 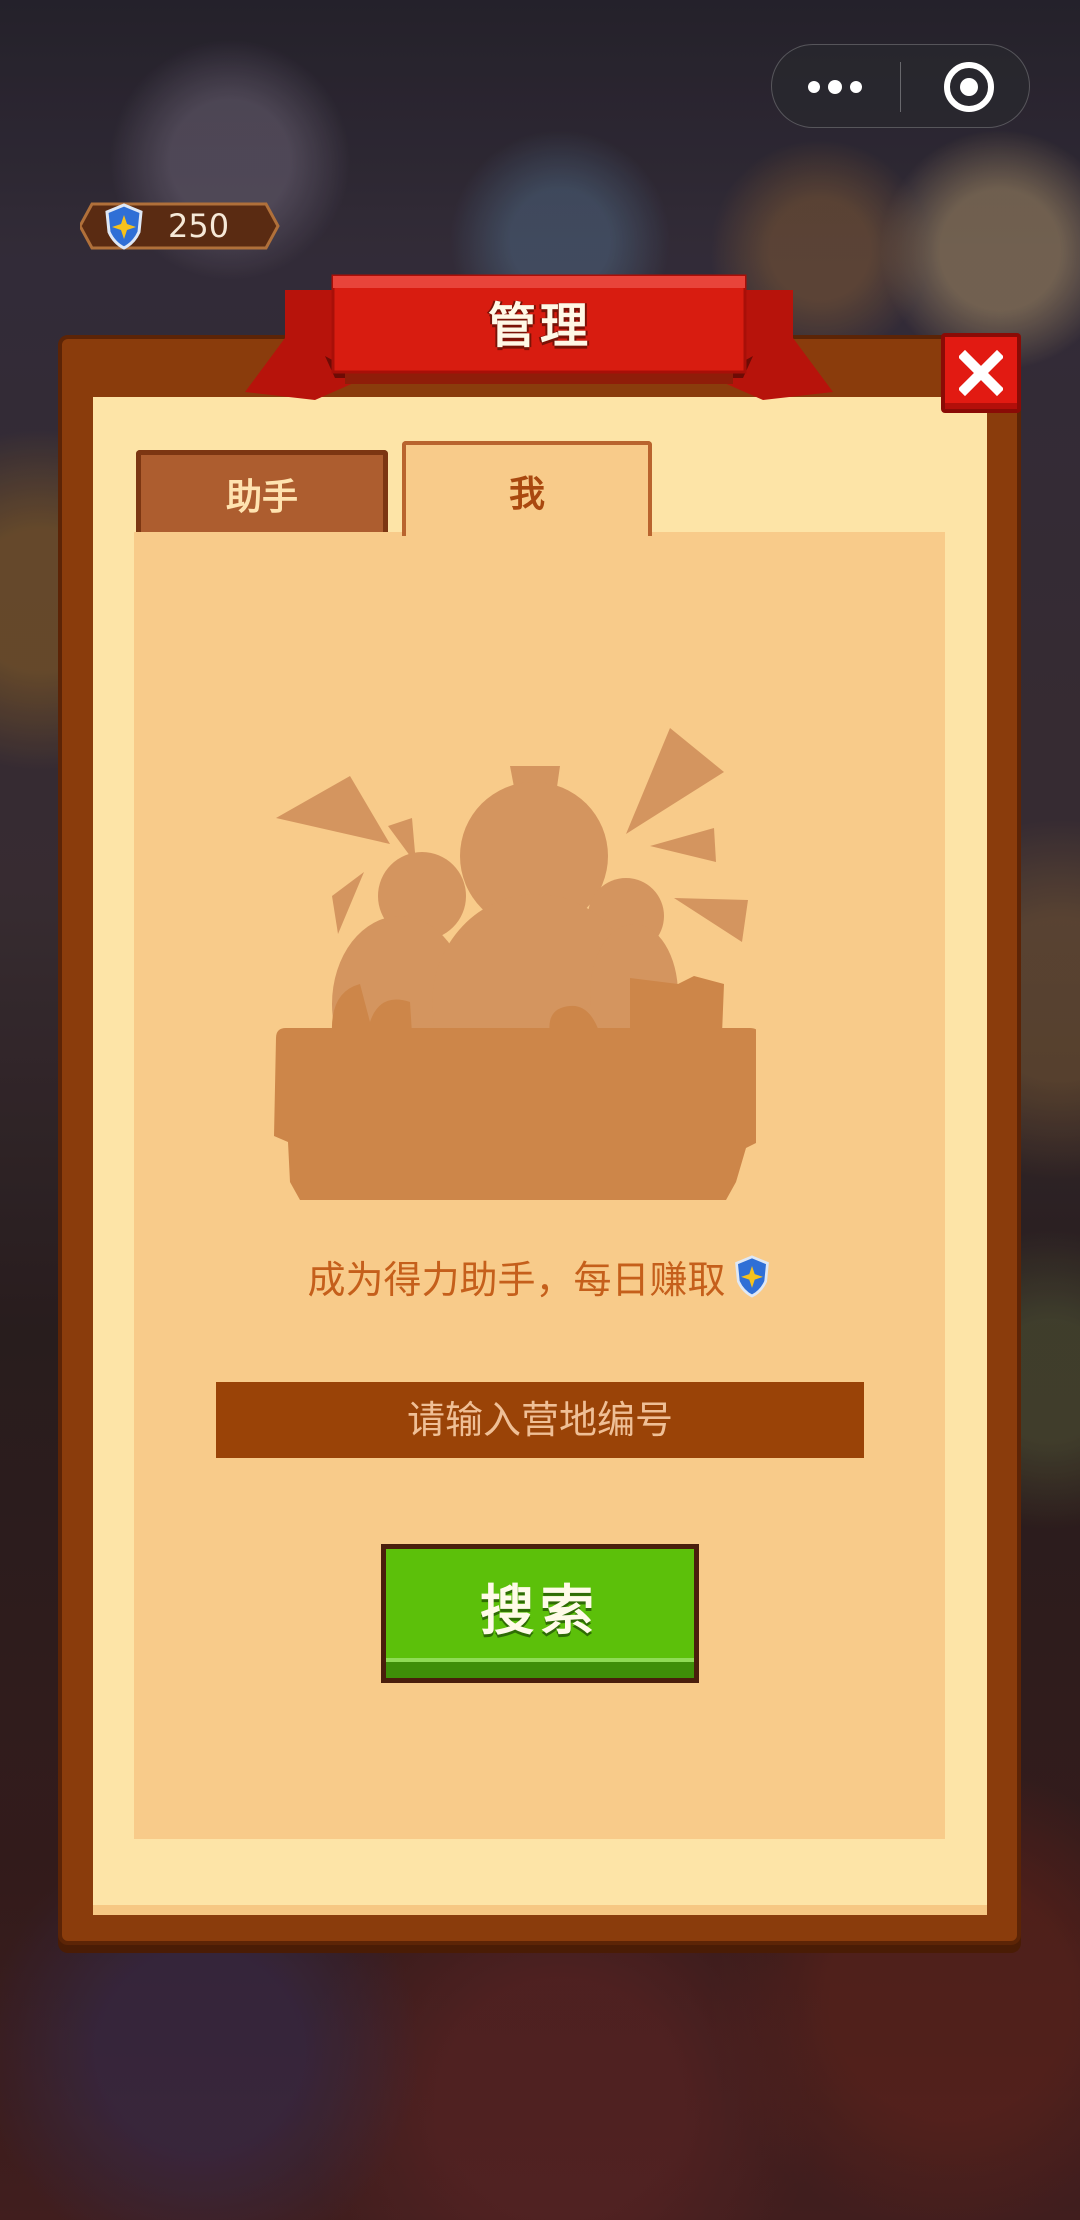 I want to click on close-x-icon, so click(x=981, y=373).